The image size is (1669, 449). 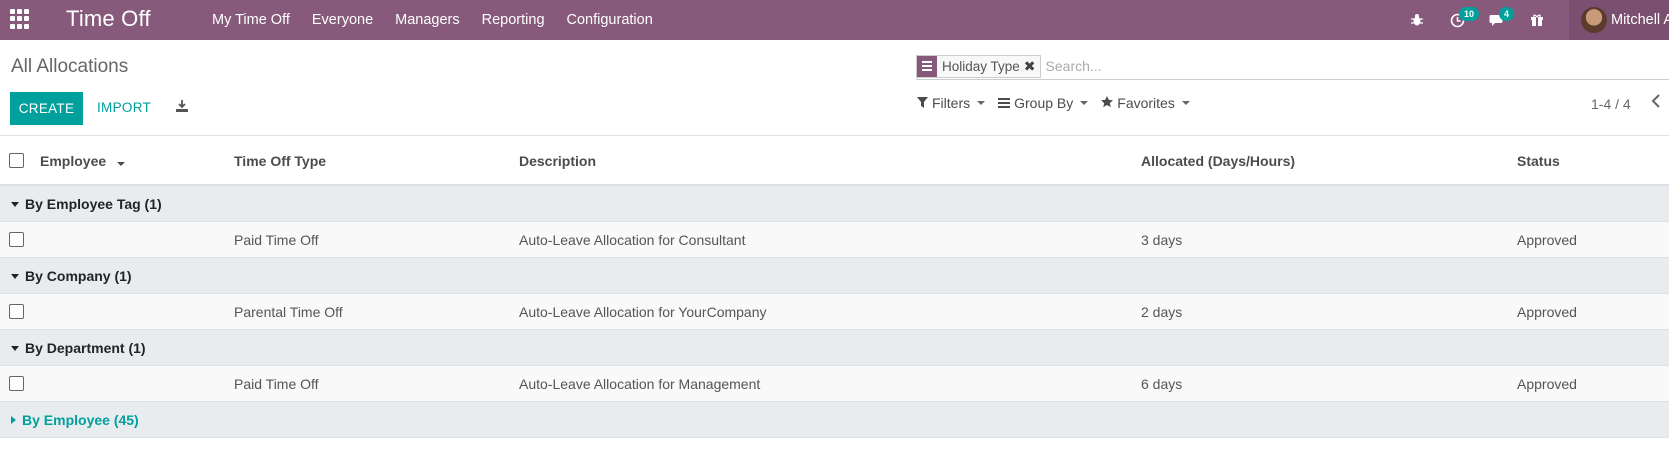 What do you see at coordinates (1245, 66) in the screenshot?
I see `search-input` at bounding box center [1245, 66].